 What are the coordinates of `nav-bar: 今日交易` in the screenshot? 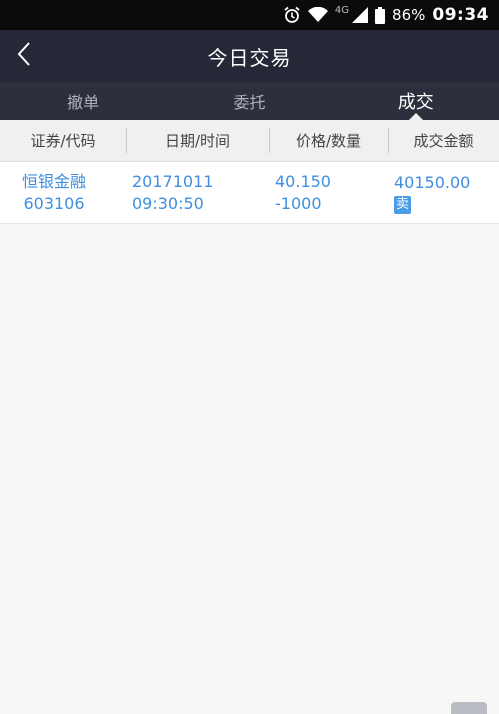 It's located at (249, 56).